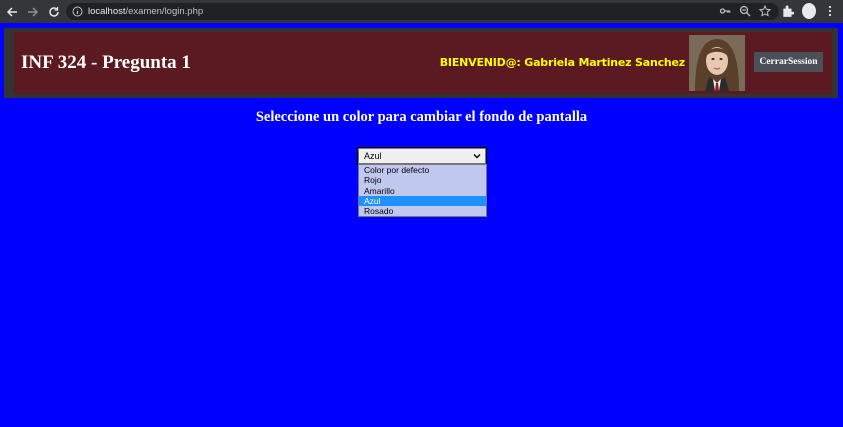 The width and height of the screenshot is (843, 427). What do you see at coordinates (422, 201) in the screenshot?
I see `option-azul: Azul` at bounding box center [422, 201].